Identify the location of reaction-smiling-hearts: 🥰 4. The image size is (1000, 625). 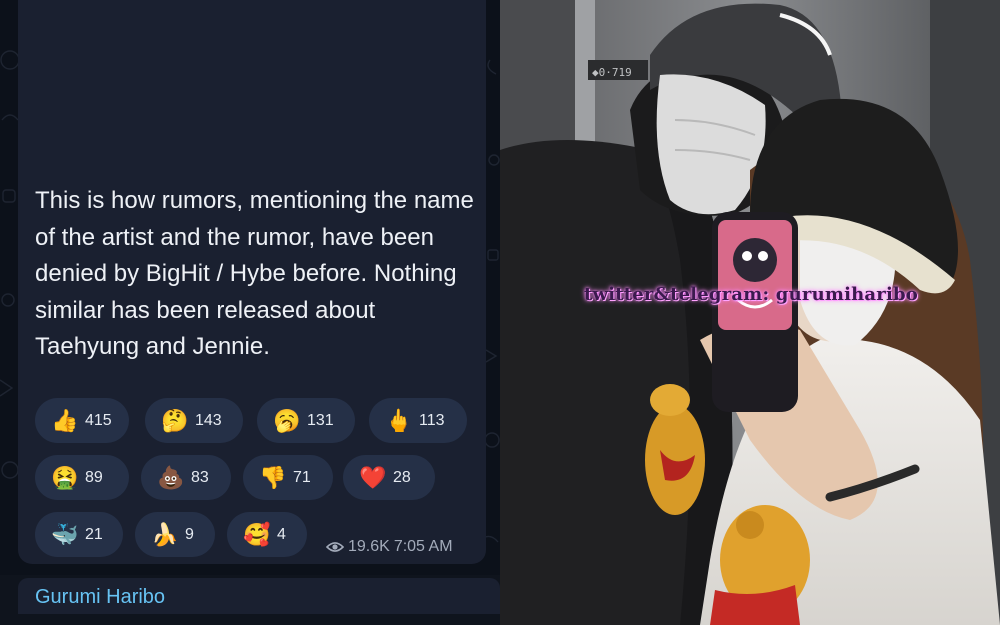
(267, 534).